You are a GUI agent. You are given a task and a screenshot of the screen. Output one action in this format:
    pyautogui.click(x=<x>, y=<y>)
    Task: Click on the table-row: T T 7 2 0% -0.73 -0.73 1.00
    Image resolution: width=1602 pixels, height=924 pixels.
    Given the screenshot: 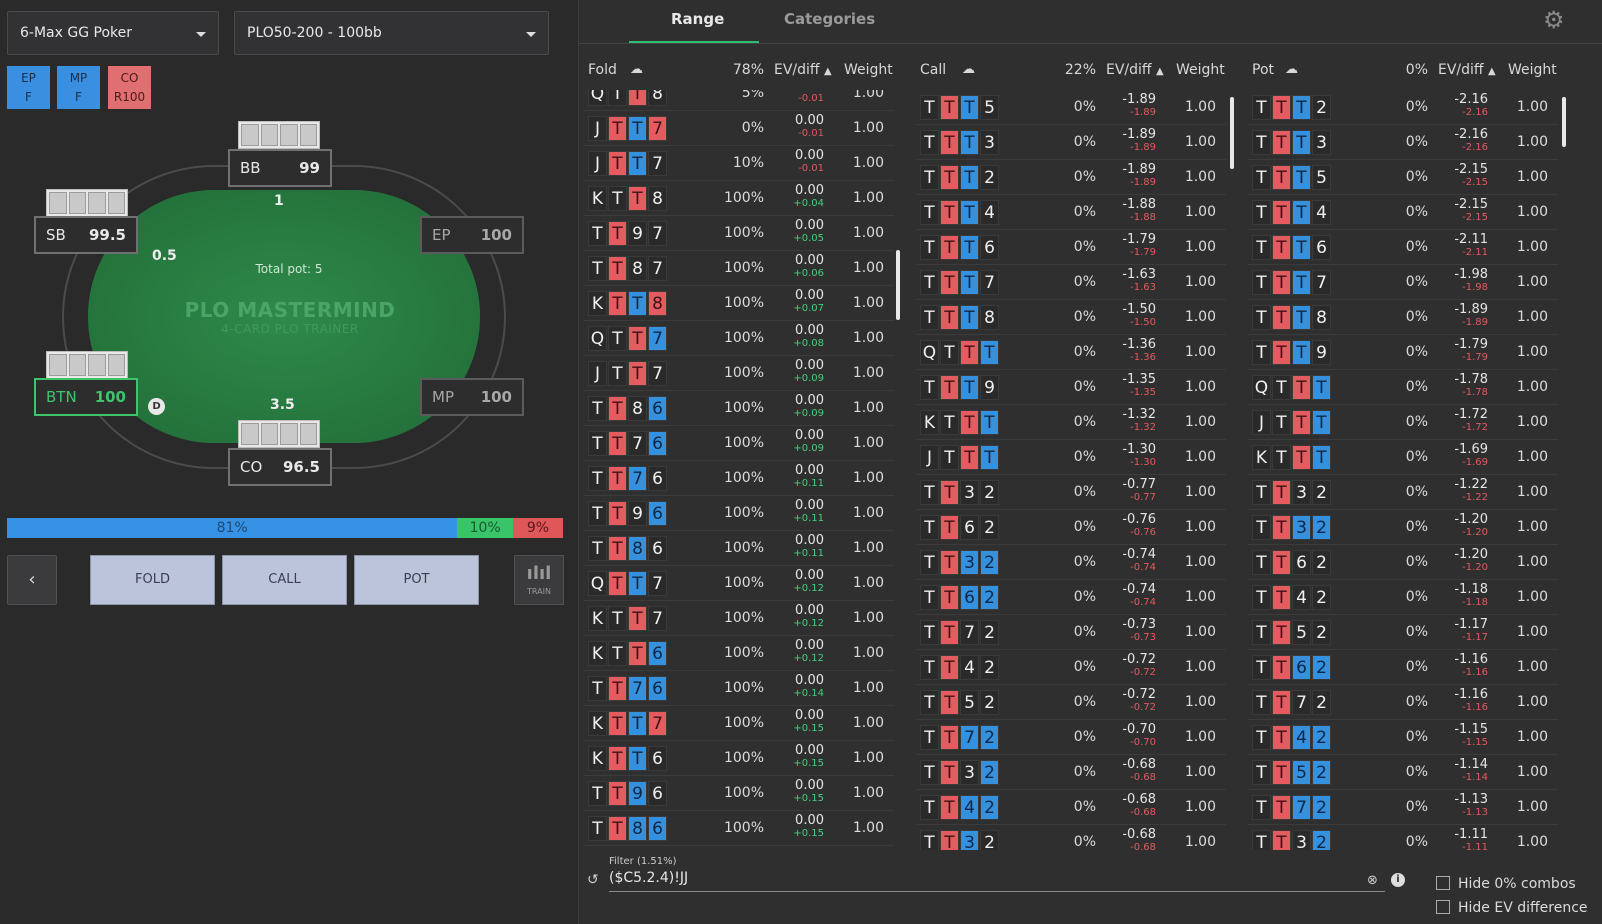 What is the action you would take?
    pyautogui.click(x=1071, y=632)
    